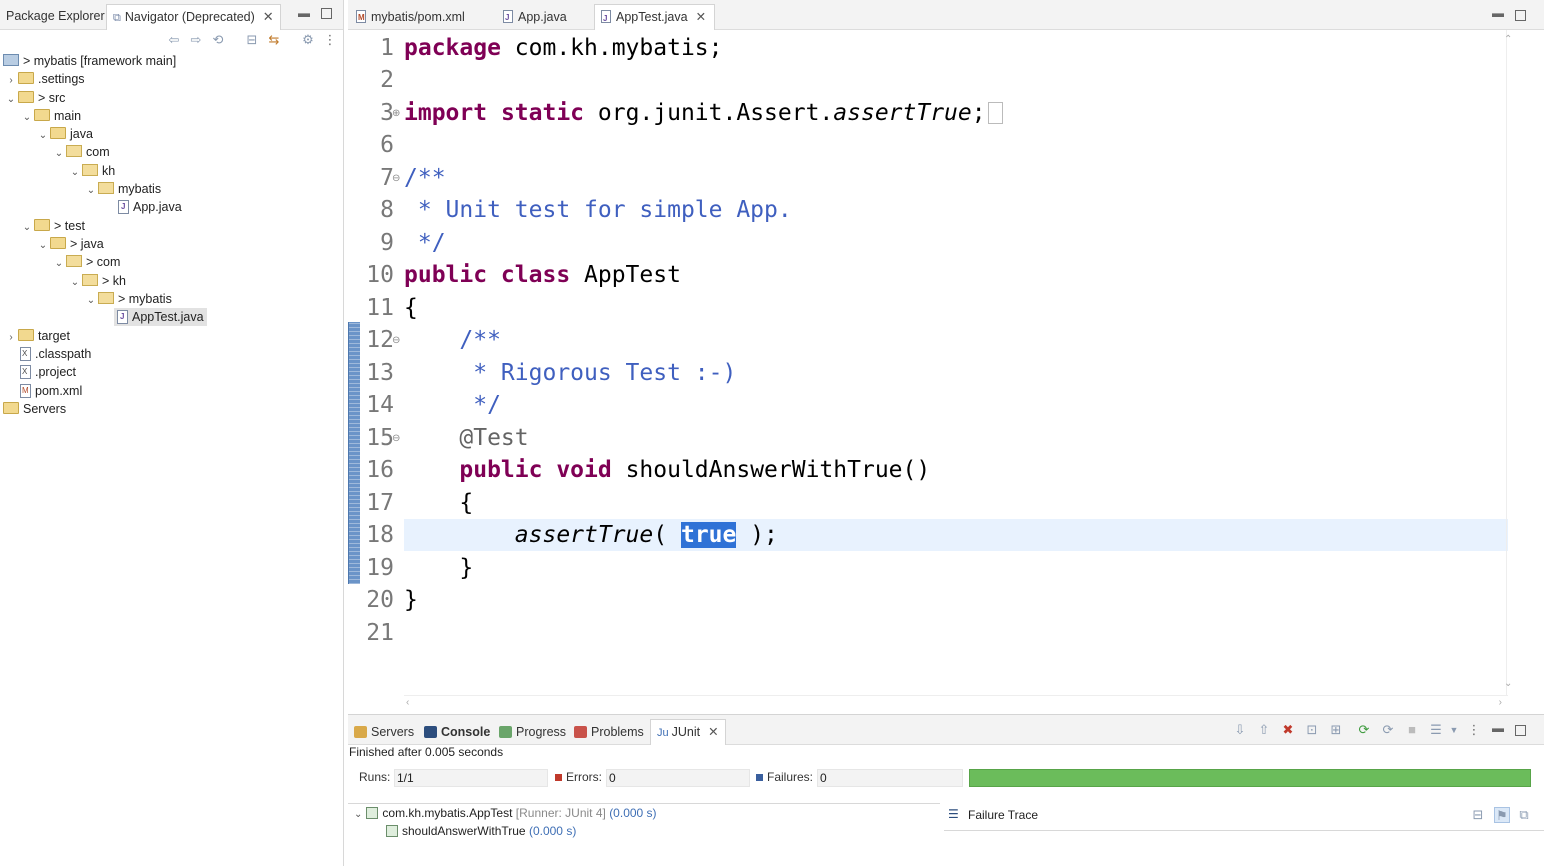  What do you see at coordinates (122, 189) in the screenshot?
I see `tree-item-mybatis: ⌄ mybatis` at bounding box center [122, 189].